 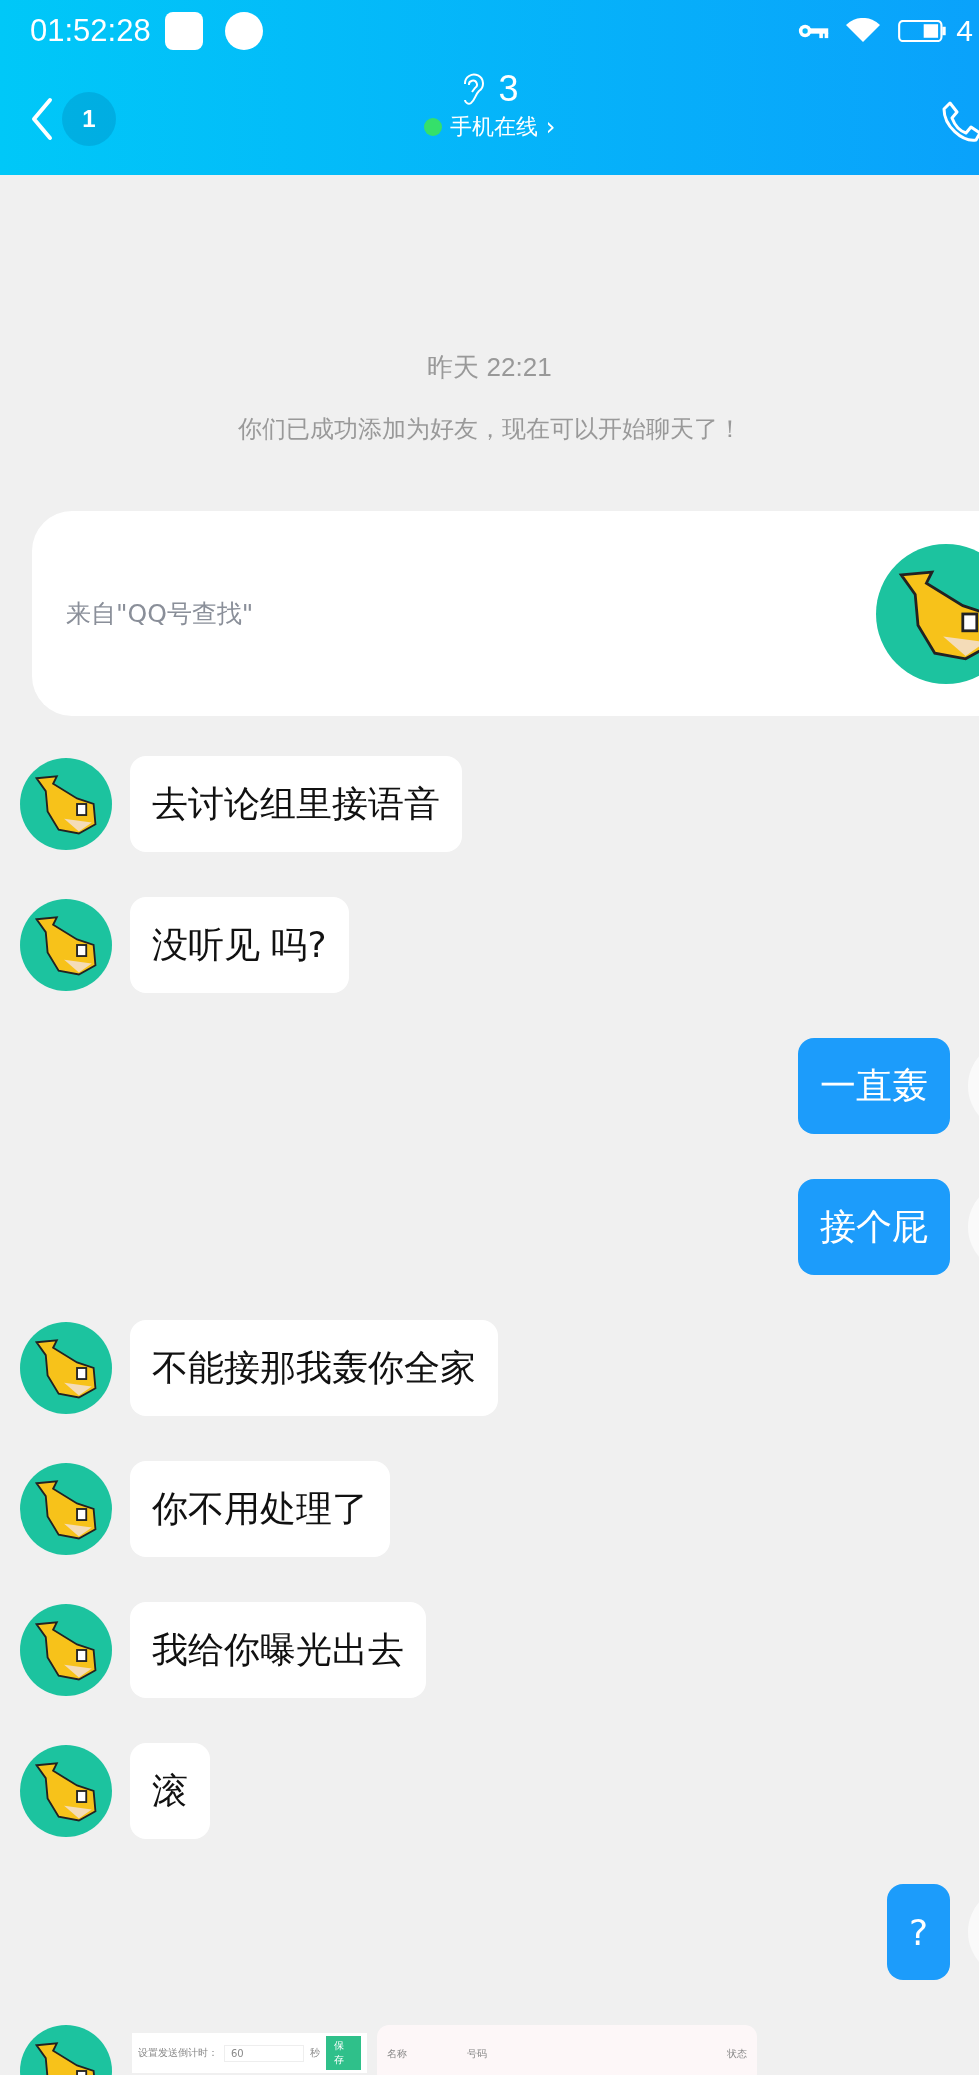 I want to click on unit-label: 秒, so click(x=315, y=2053).